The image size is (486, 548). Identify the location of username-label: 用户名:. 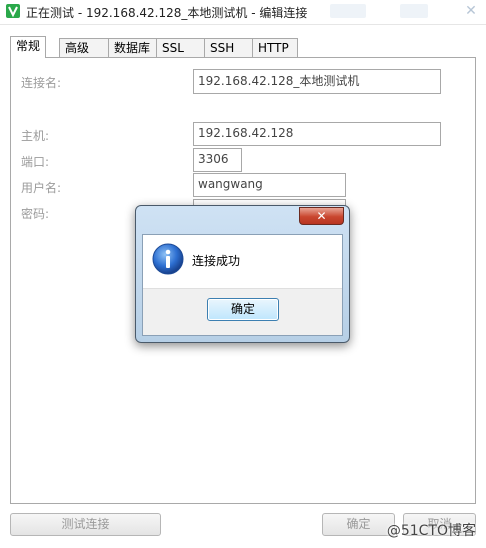
(41, 188).